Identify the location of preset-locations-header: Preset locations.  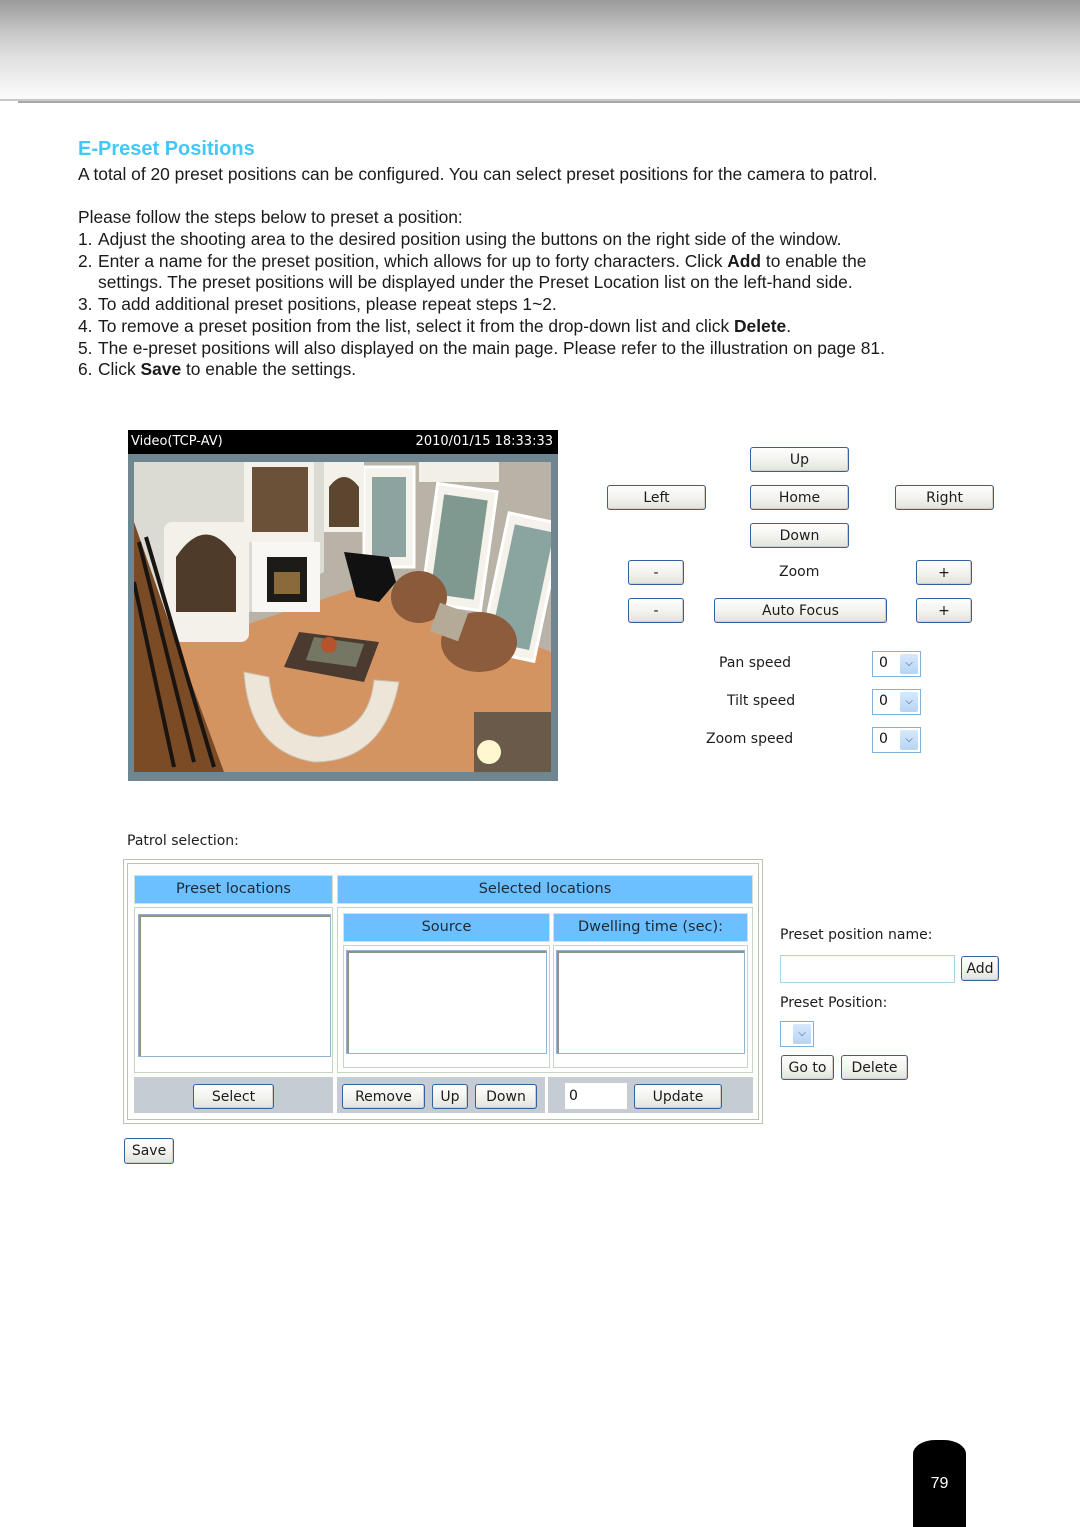
(233, 889).